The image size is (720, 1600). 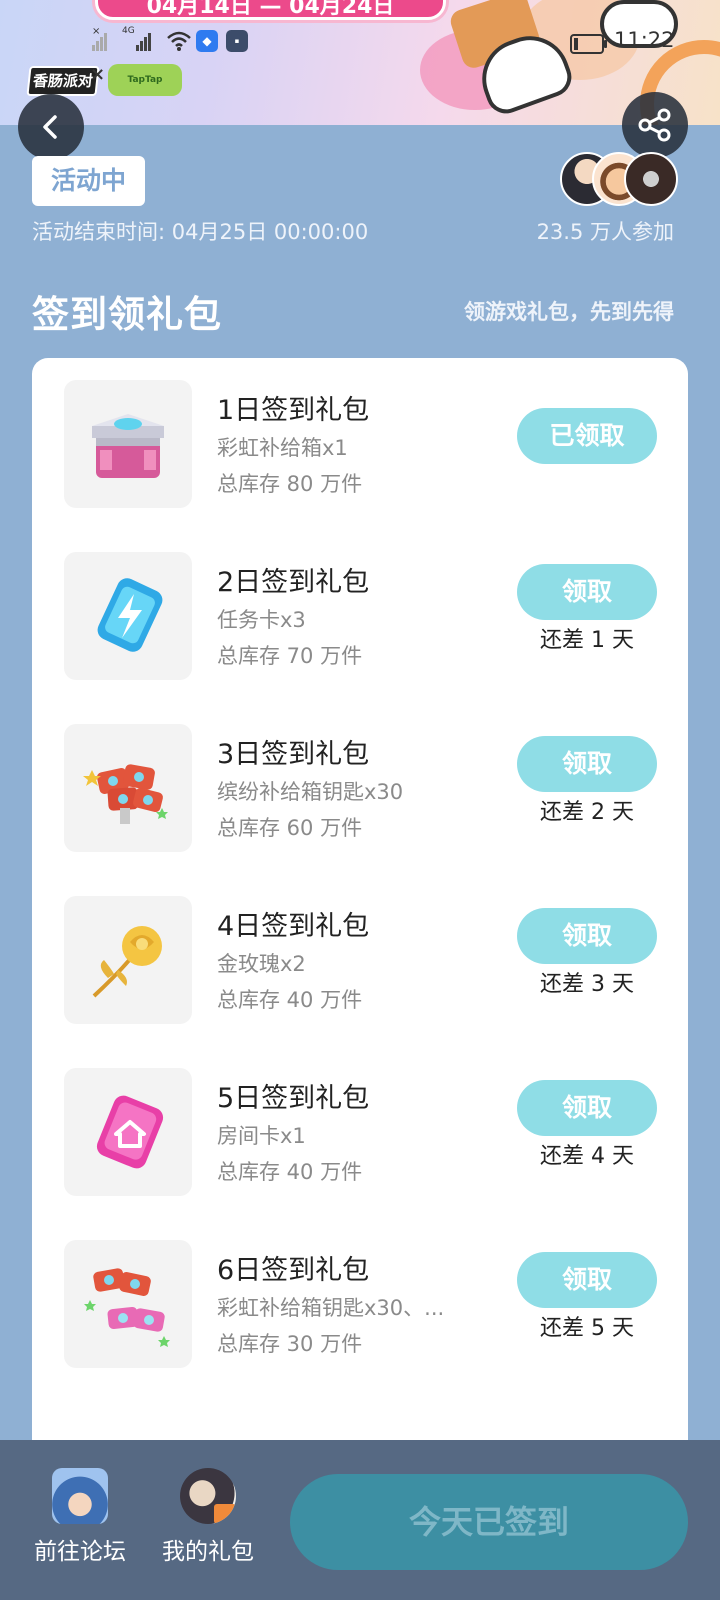 I want to click on gift-stock: 总库存 60 万件, so click(x=290, y=828).